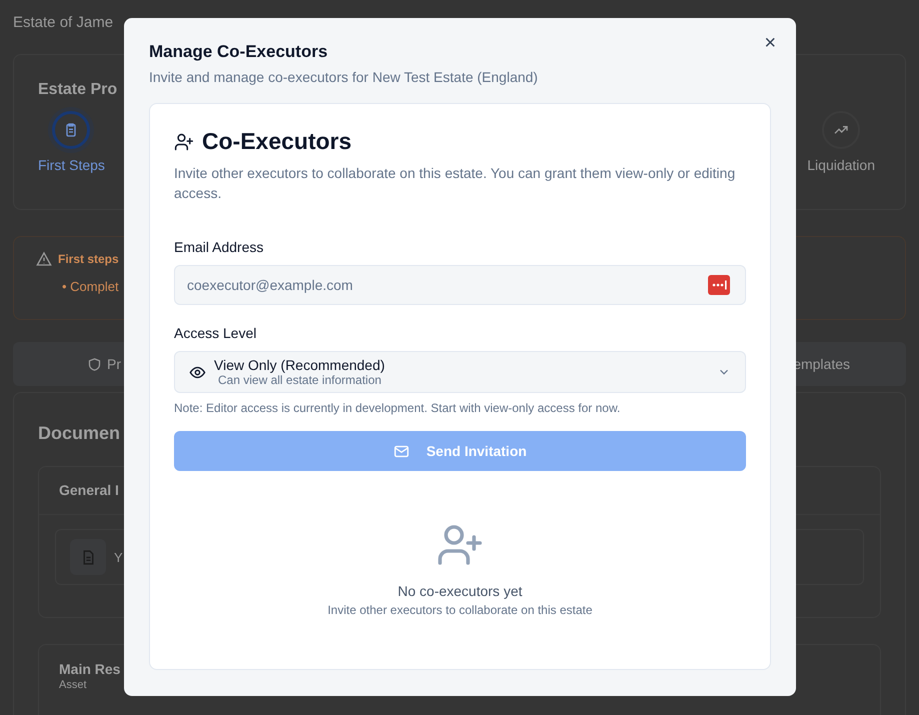 This screenshot has width=919, height=715. Describe the element at coordinates (770, 43) in the screenshot. I see `close-button: ×` at that location.